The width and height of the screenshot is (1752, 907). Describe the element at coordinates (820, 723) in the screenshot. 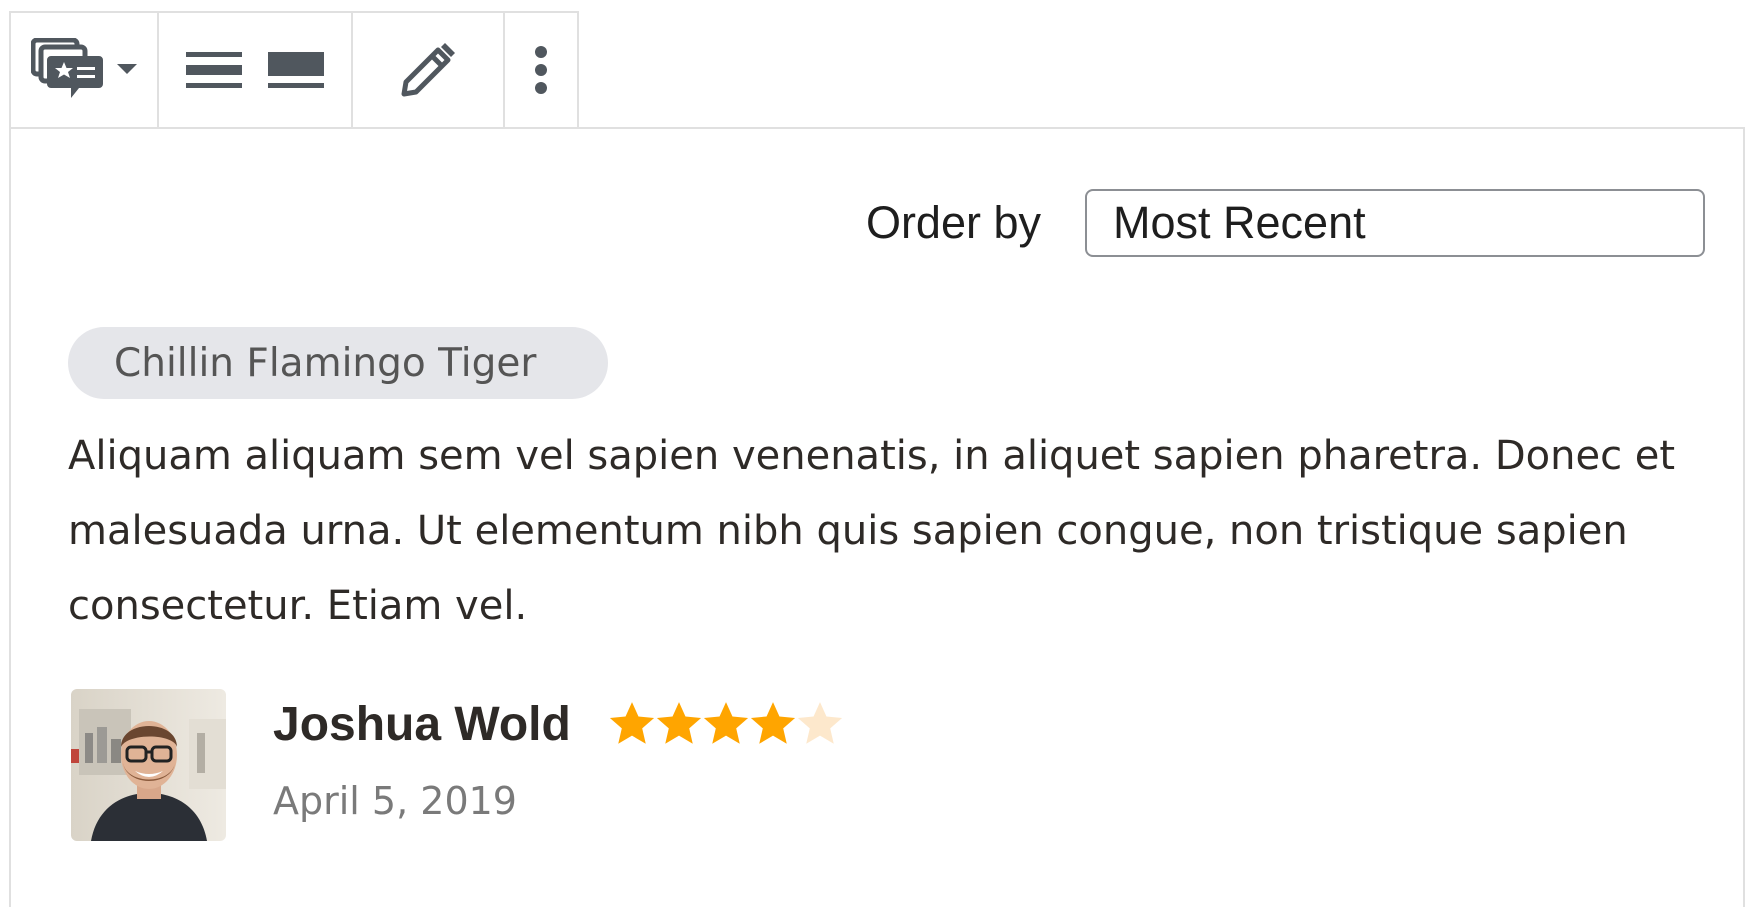

I see `star-empty-icon` at that location.